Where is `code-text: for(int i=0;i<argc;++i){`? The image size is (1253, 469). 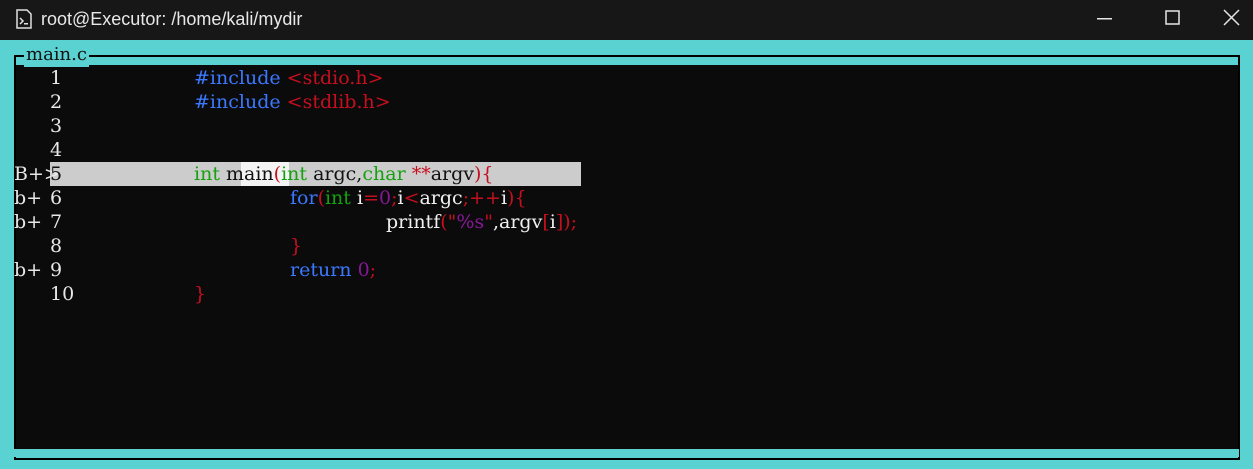
code-text: for(int i=0;i<argc;++i){ is located at coordinates (408, 198).